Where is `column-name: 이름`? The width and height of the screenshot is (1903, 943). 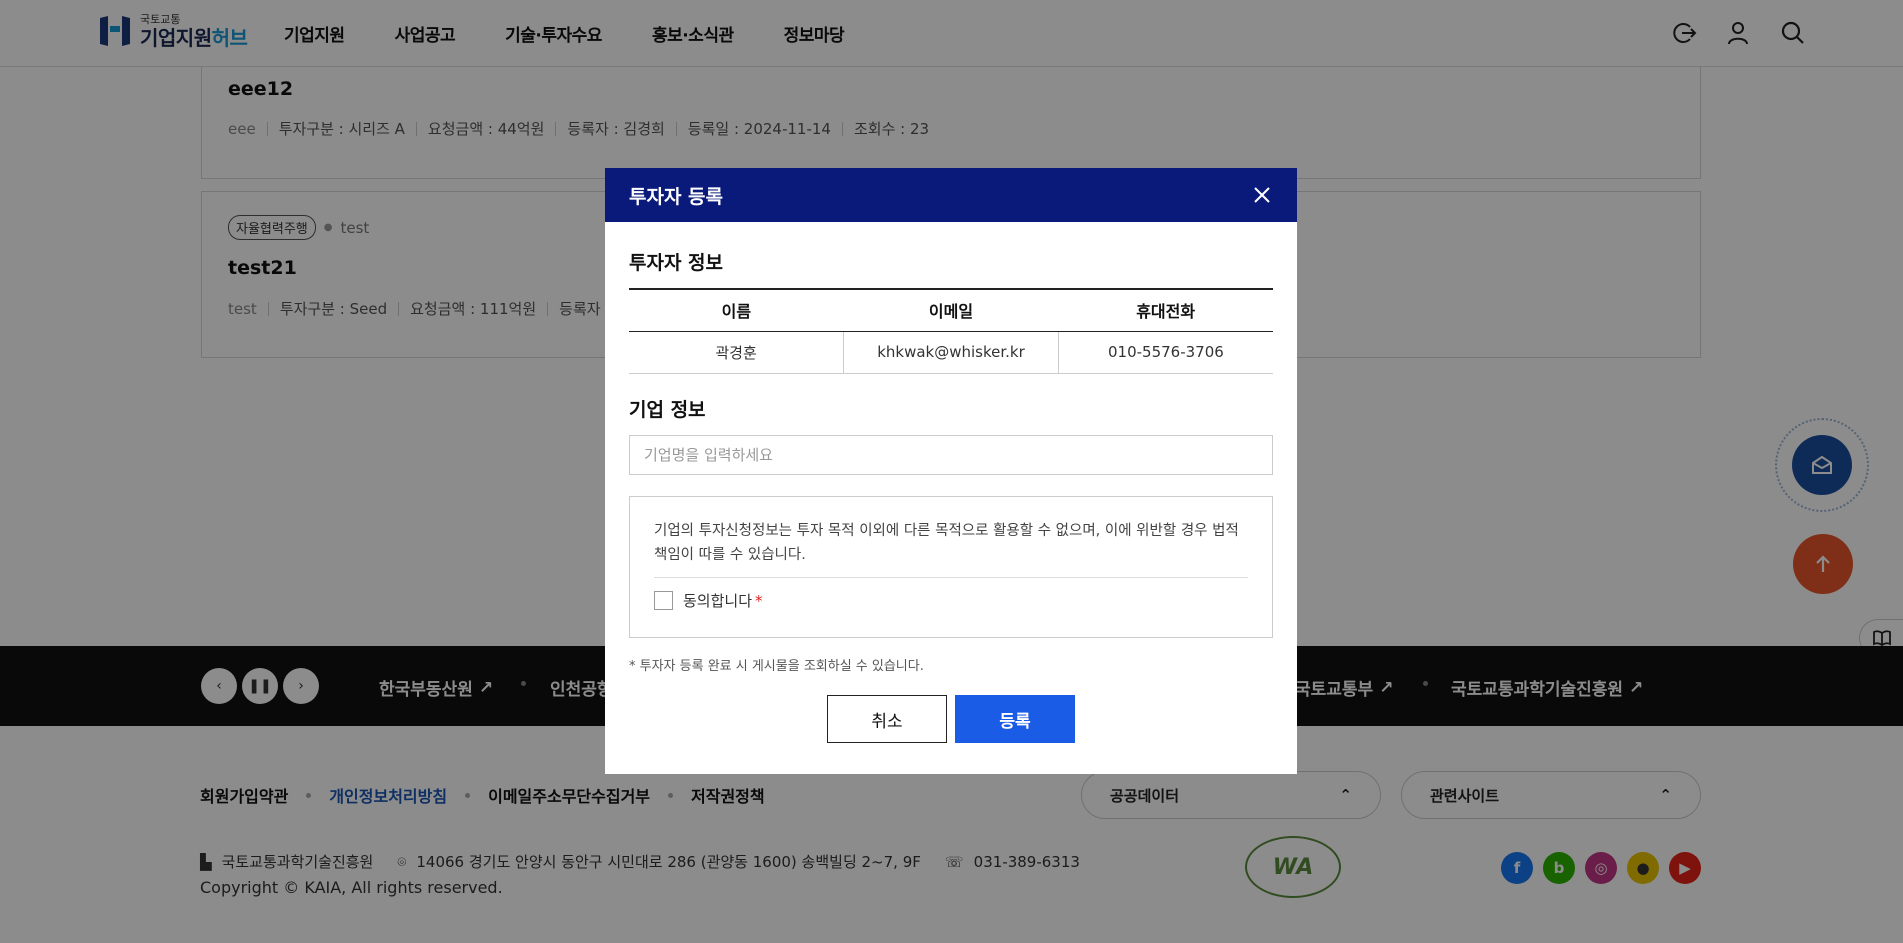 column-name: 이름 is located at coordinates (736, 310).